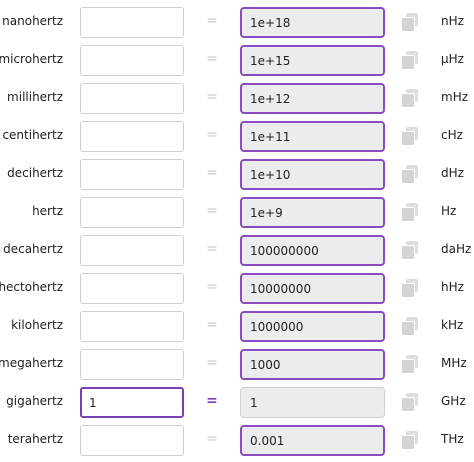 The height and width of the screenshot is (462, 474). Describe the element at coordinates (237, 326) in the screenshot. I see `converter-row-kilohertz: kilohertz = kHz` at that location.